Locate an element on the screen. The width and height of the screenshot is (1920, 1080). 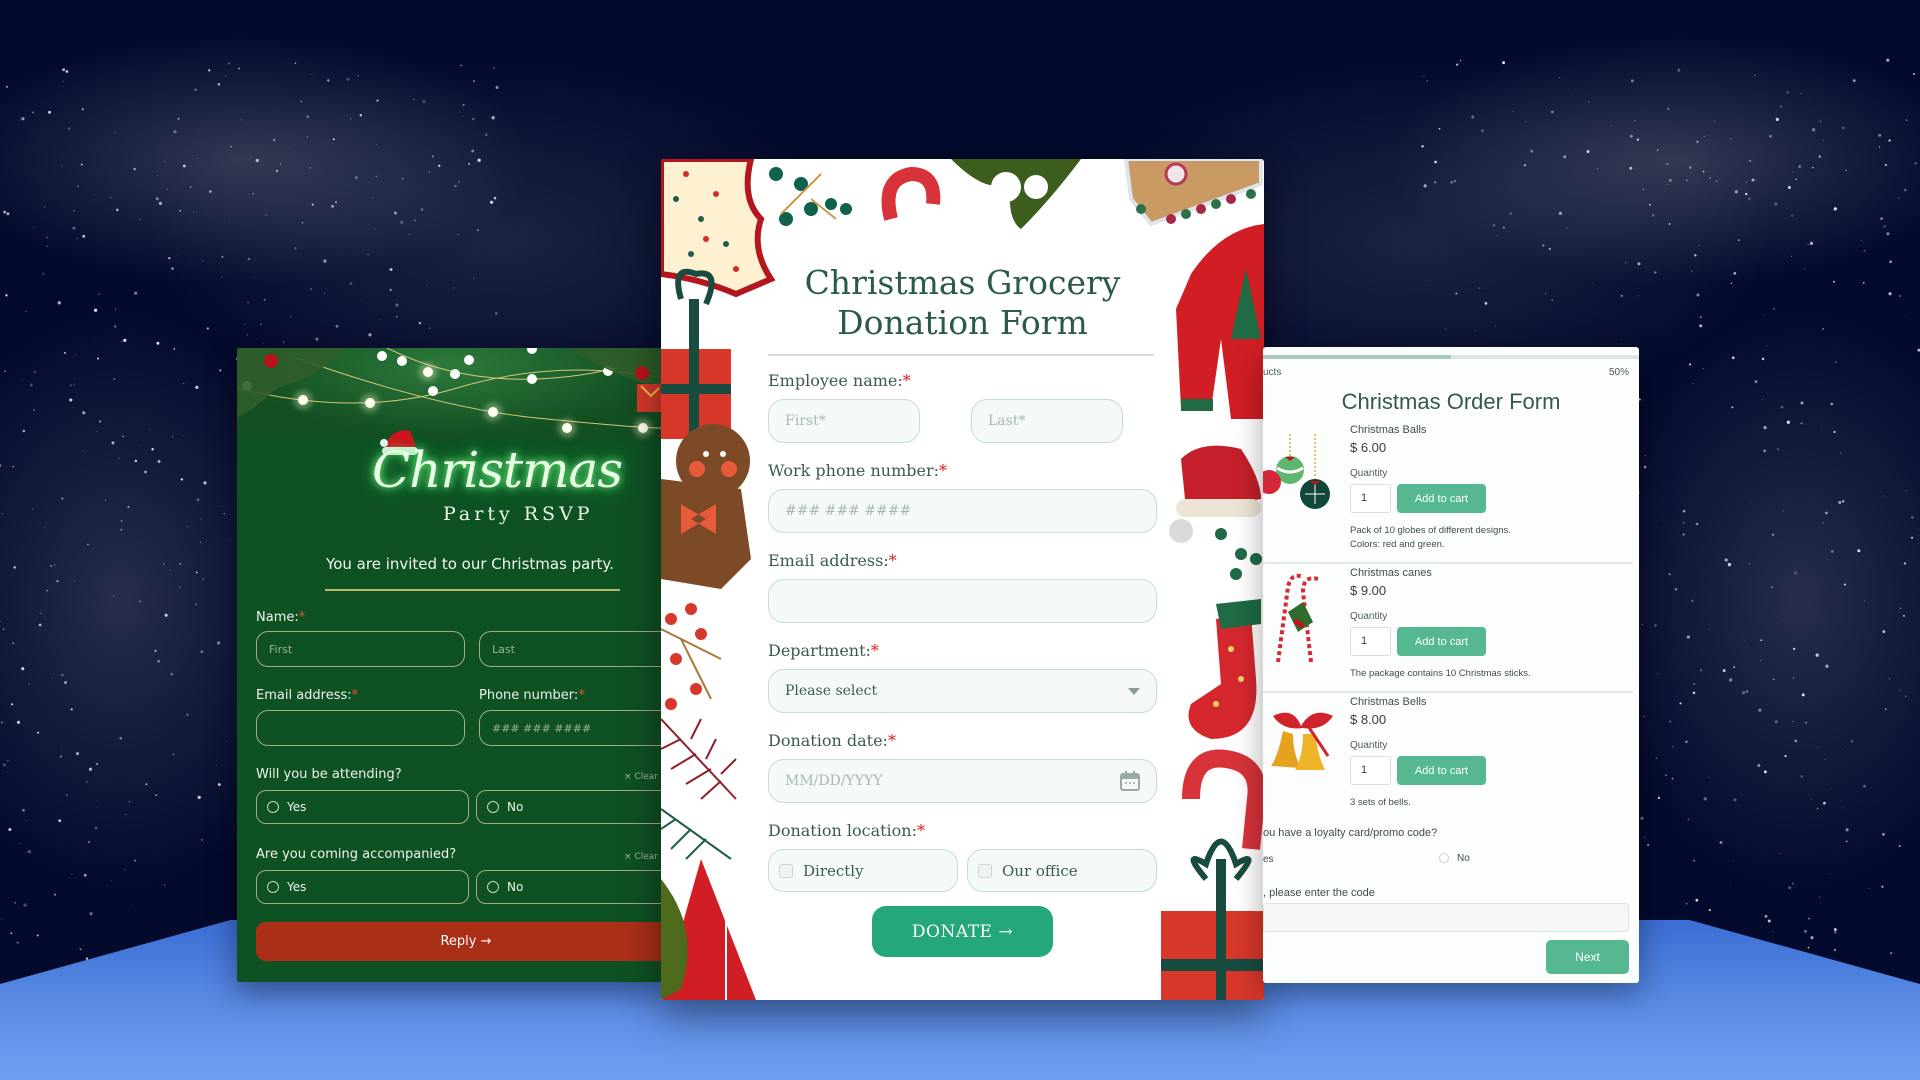
location-office-checkbox: Our office is located at coordinates (1062, 870).